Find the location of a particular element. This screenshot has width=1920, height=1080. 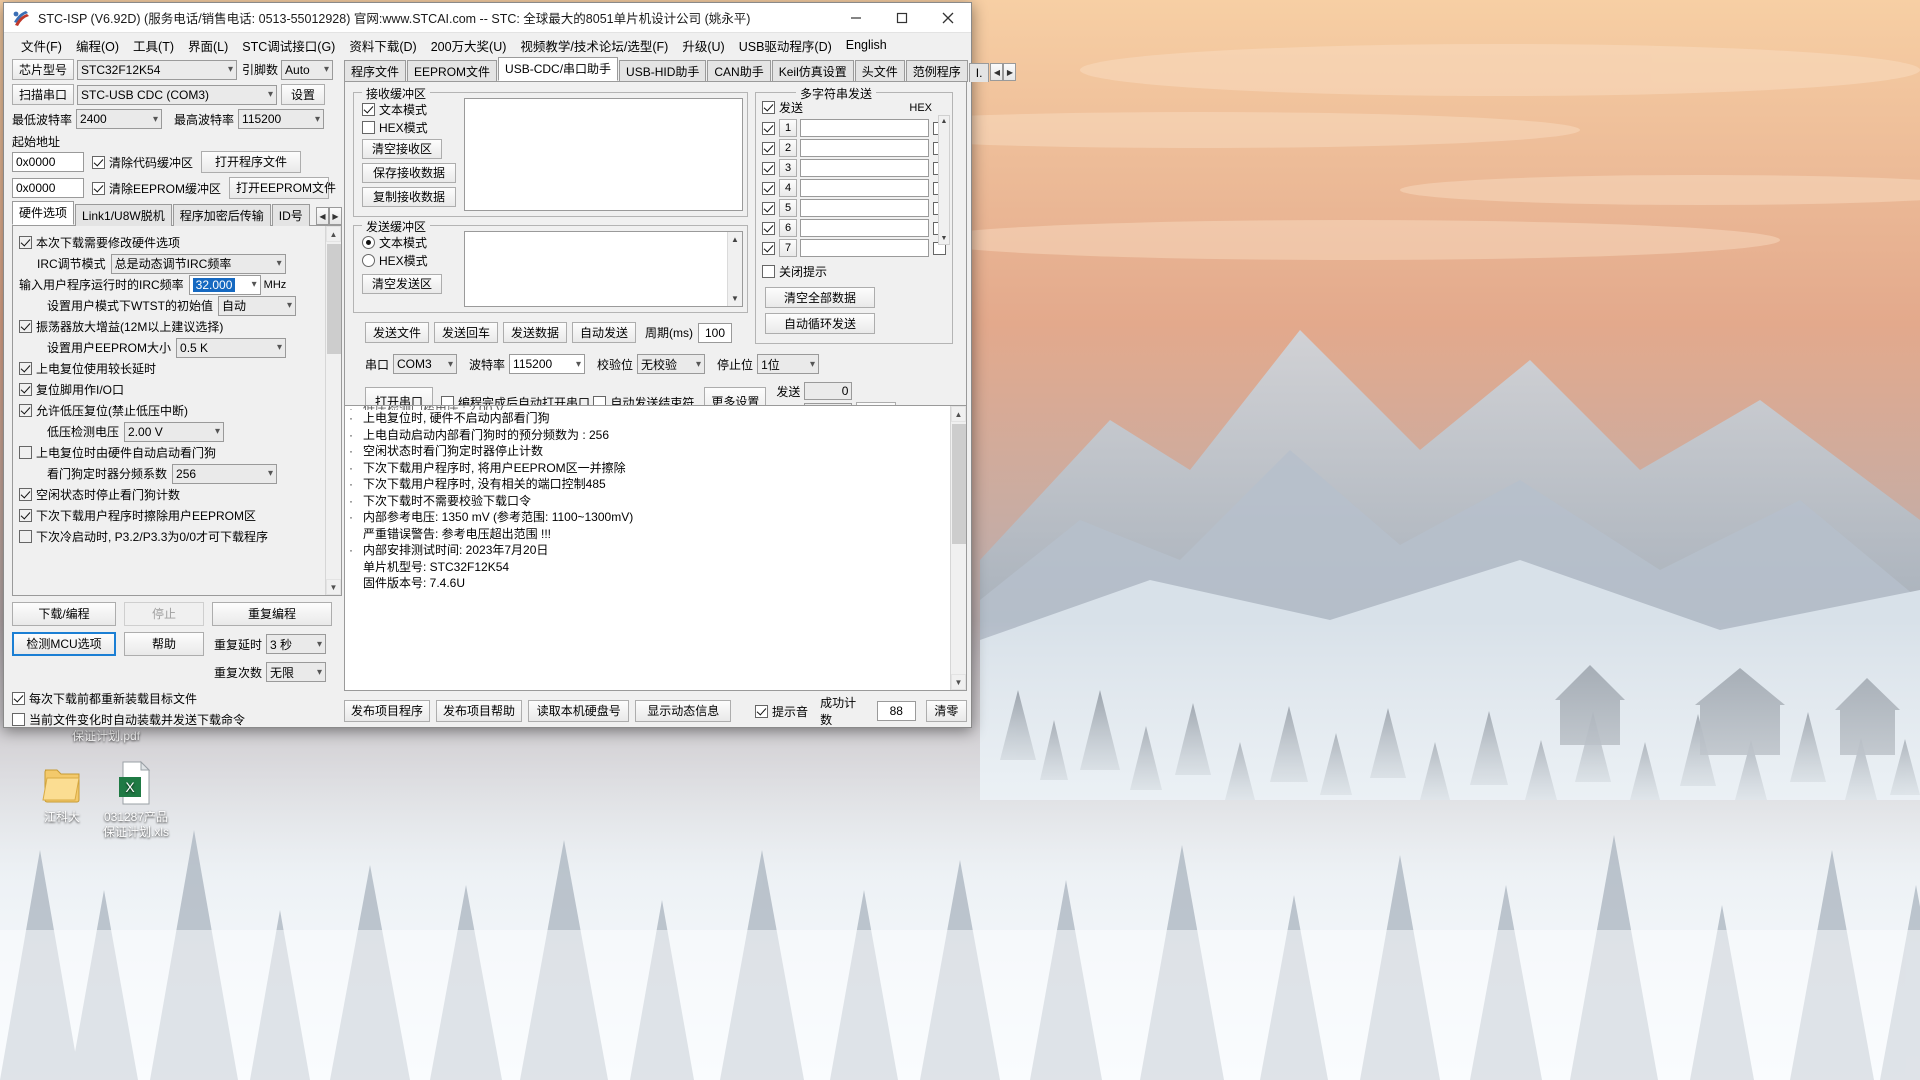

menu-item-9: USB驱动程序(D) is located at coordinates (785, 45).